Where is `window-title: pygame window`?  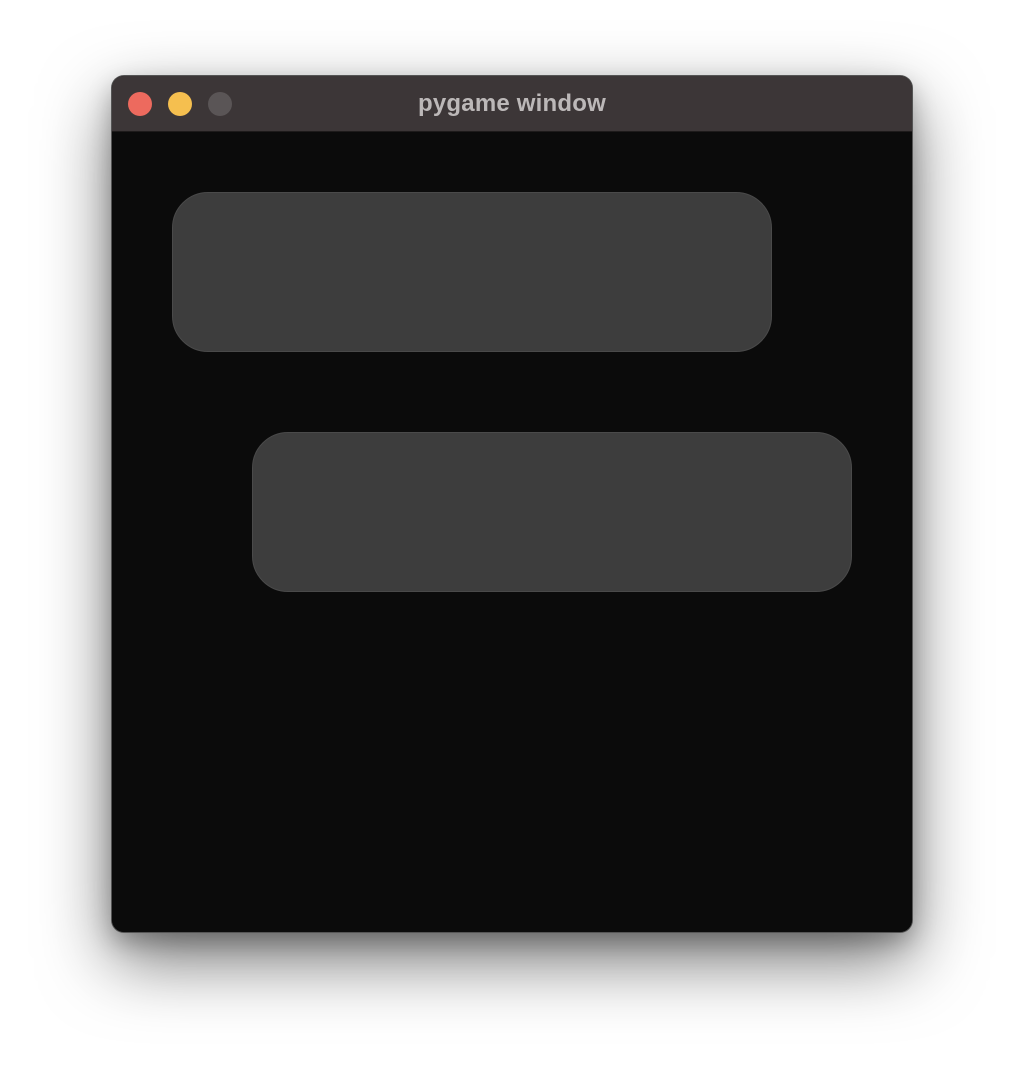 window-title: pygame window is located at coordinates (512, 103).